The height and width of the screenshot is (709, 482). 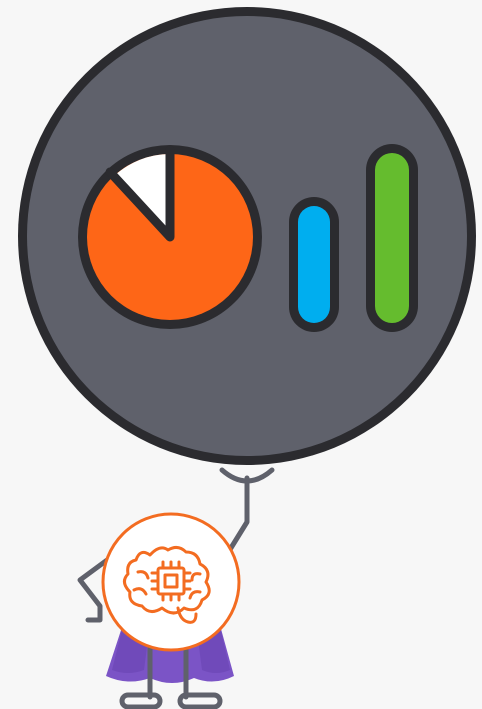 I want to click on bar-green, so click(x=392, y=238).